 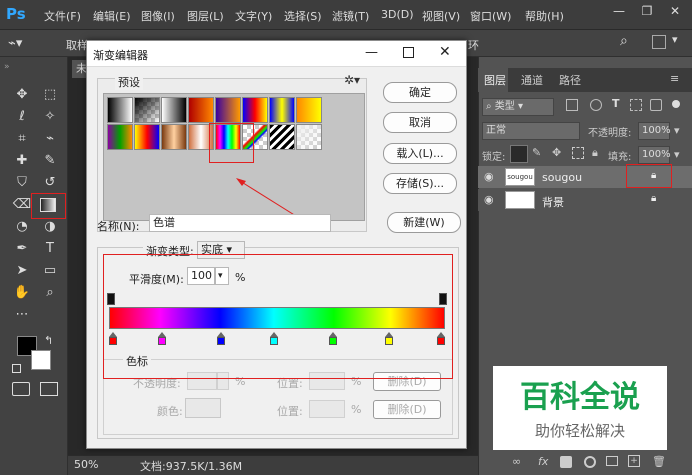 What do you see at coordinates (519, 154) in the screenshot?
I see `lock-transparency-icon` at bounding box center [519, 154].